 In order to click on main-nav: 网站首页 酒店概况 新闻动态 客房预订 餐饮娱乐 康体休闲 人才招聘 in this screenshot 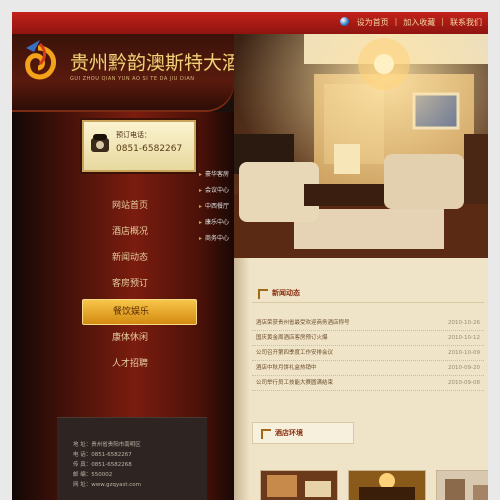, I will do `click(139, 286)`.